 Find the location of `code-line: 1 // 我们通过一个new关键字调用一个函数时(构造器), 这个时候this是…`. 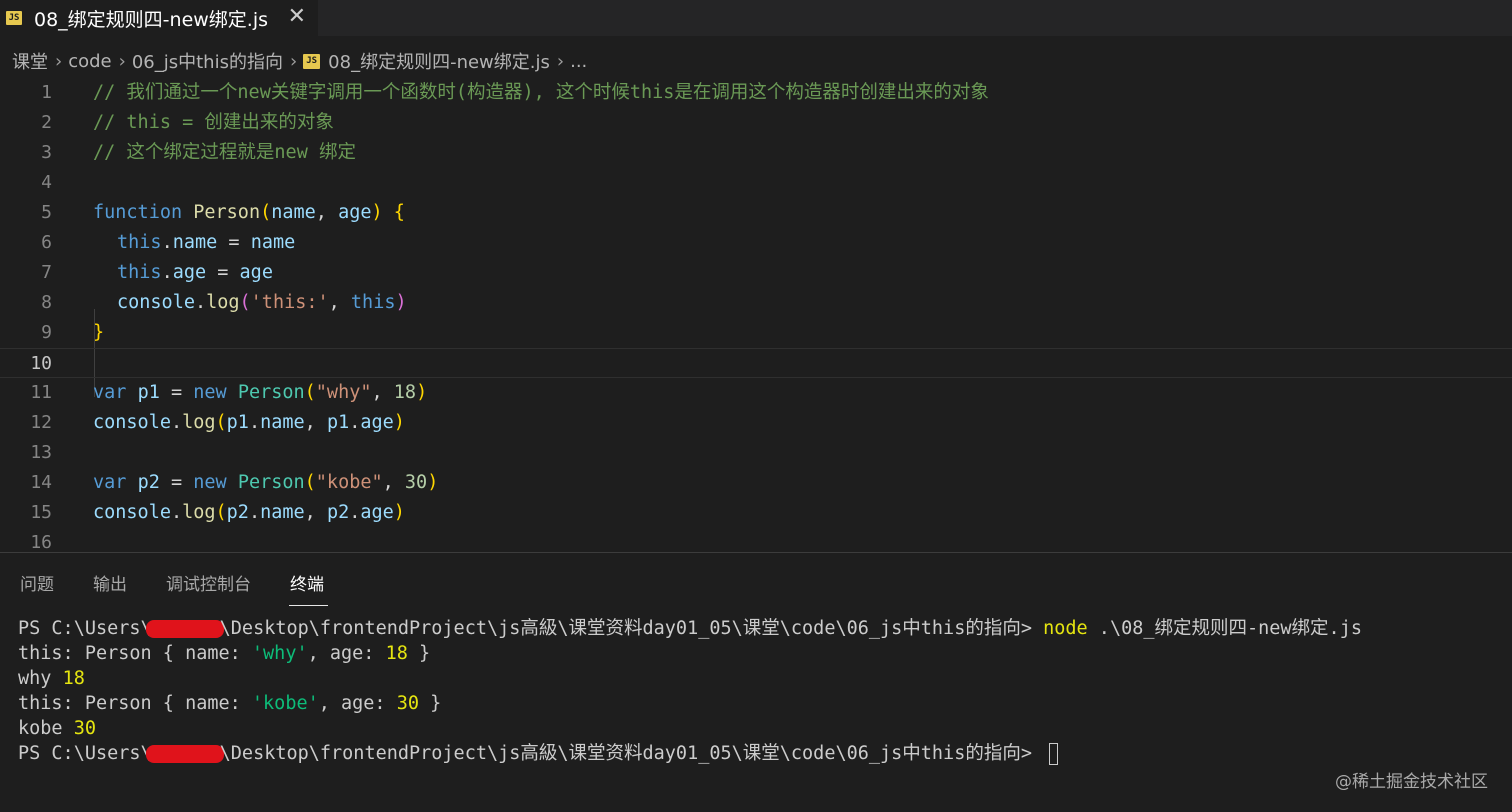

code-line: 1 // 我们通过一个new关键字调用一个函数时(构造器), 这个时候this是… is located at coordinates (756, 93).